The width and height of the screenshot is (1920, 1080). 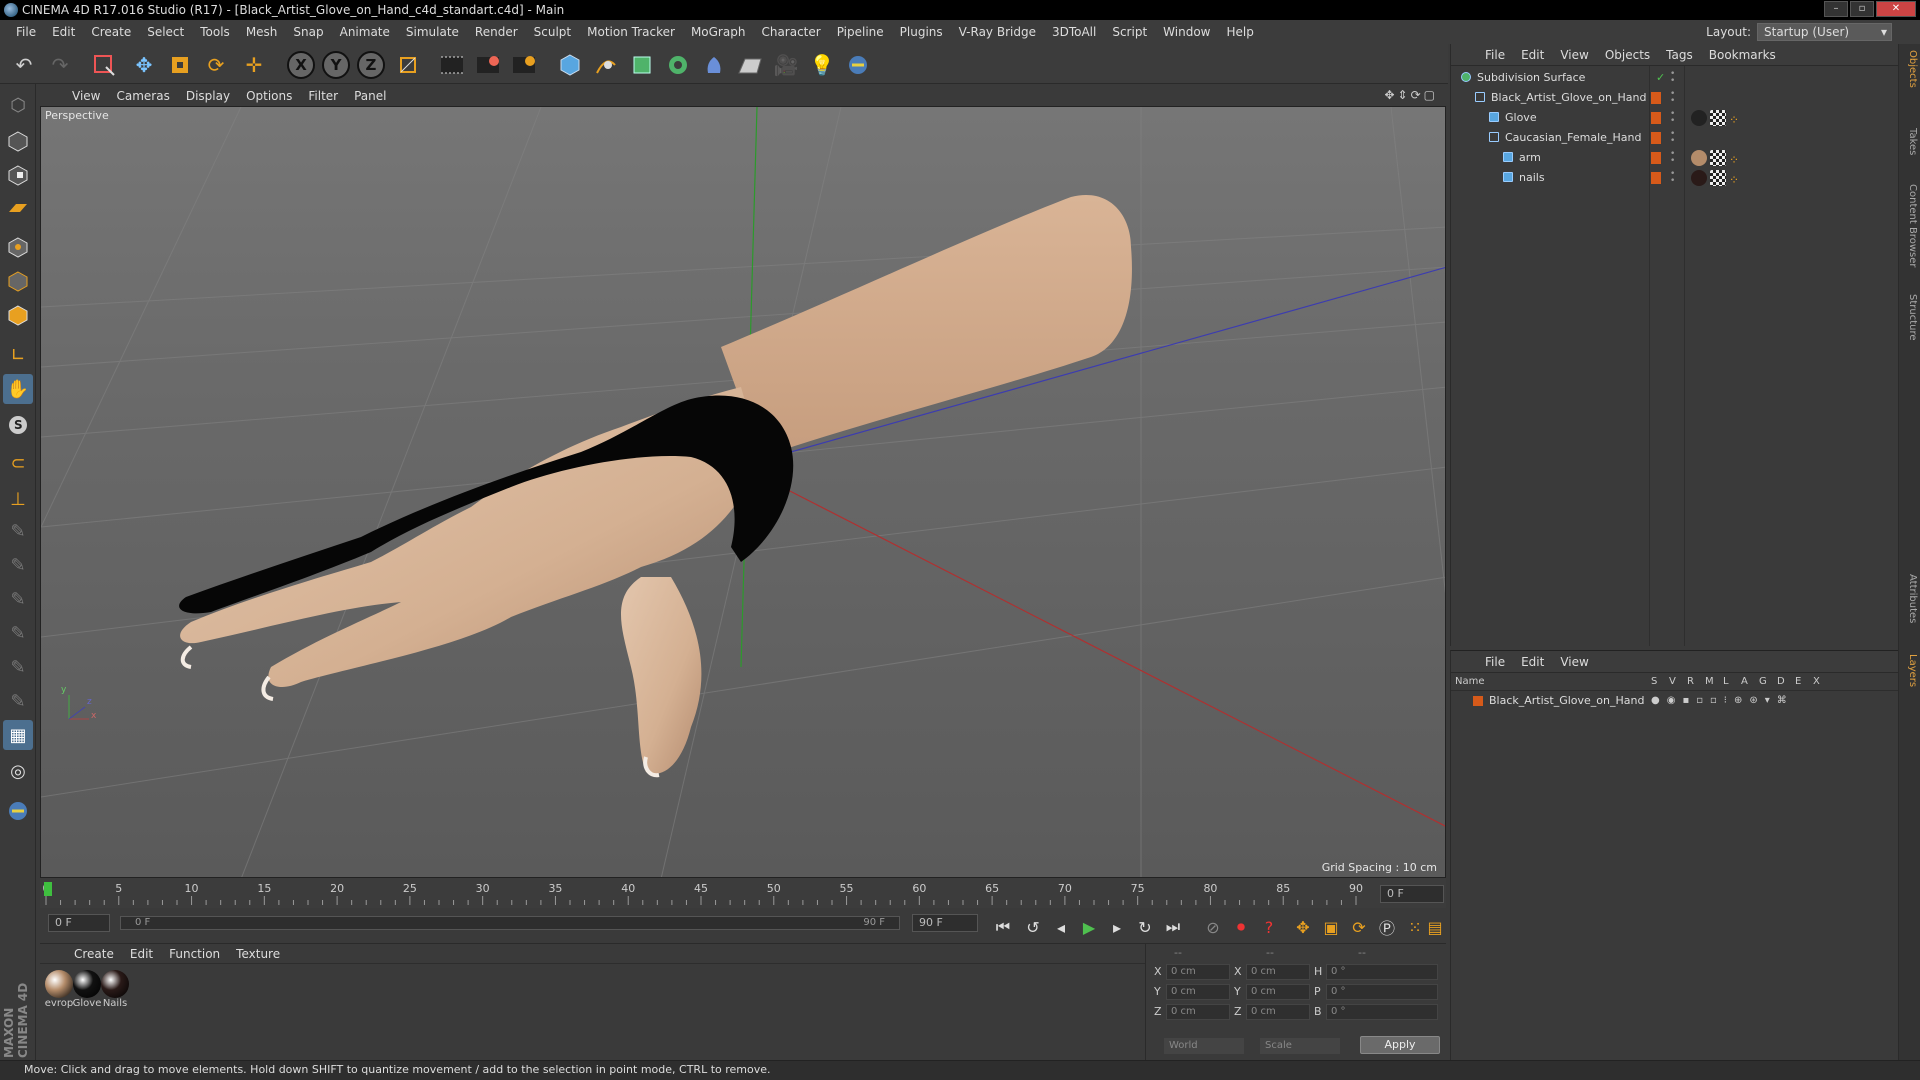 What do you see at coordinates (1672, 681) in the screenshot?
I see `layer-column-v: V` at bounding box center [1672, 681].